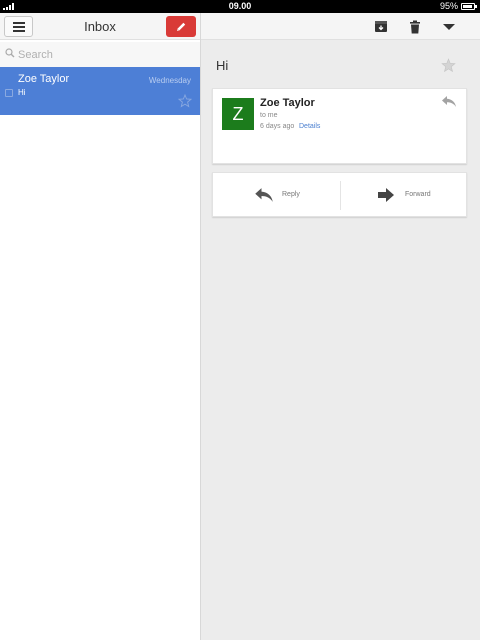  I want to click on delete-button, so click(415, 26).